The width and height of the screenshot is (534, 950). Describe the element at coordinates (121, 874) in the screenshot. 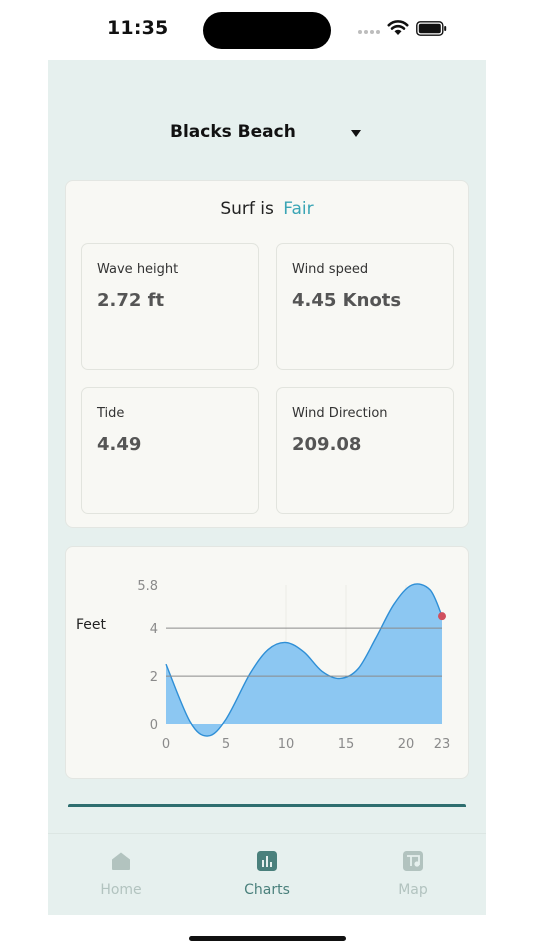

I see `tab-home: Home` at that location.